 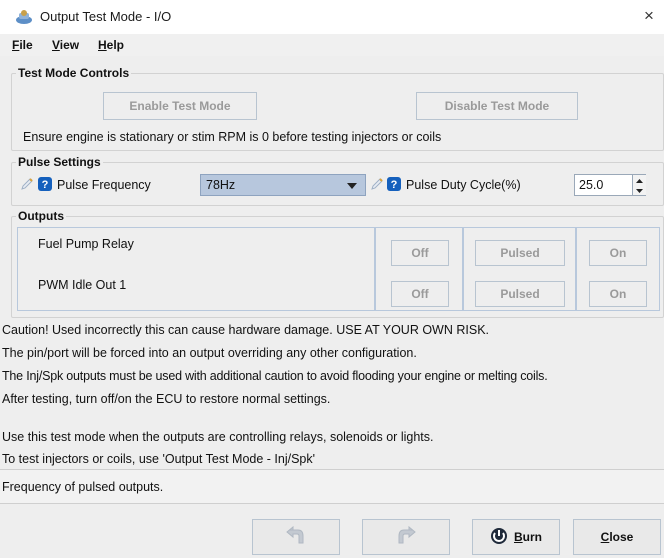 I want to click on pwm-idle-off-button: Off, so click(x=420, y=294).